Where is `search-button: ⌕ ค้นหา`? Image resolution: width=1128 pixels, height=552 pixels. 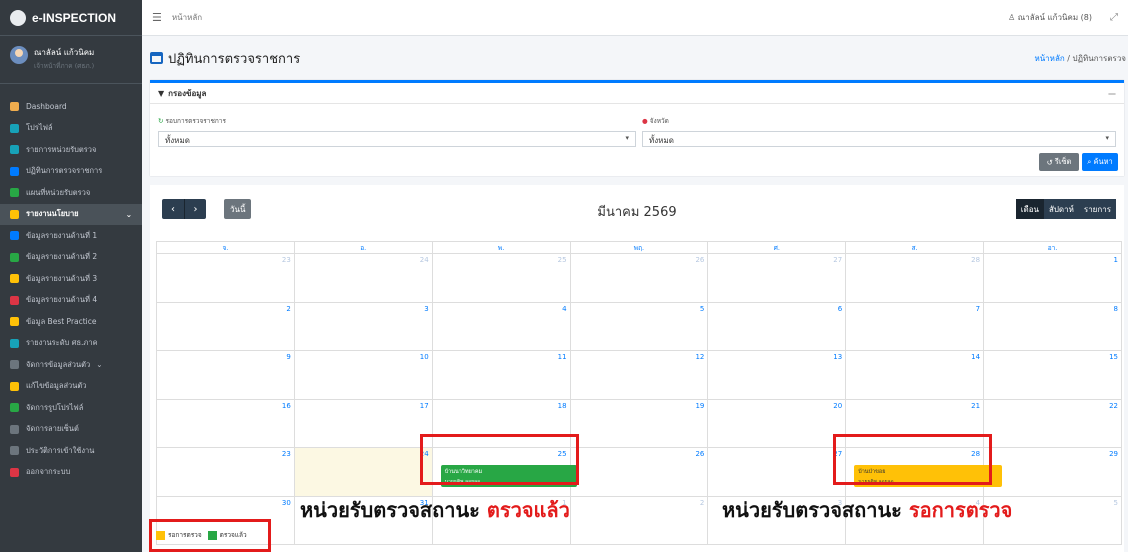
search-button: ⌕ ค้นหา is located at coordinates (1100, 162).